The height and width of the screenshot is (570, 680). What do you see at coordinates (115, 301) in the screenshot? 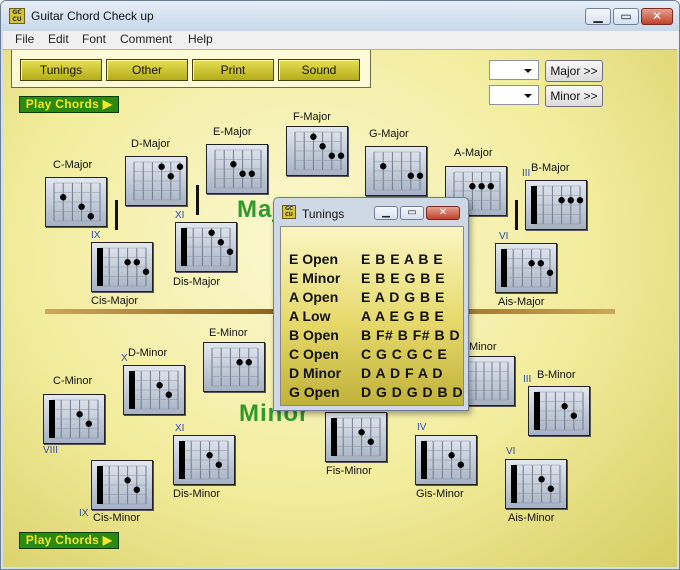
I see `chord-label: Cis-Major` at bounding box center [115, 301].